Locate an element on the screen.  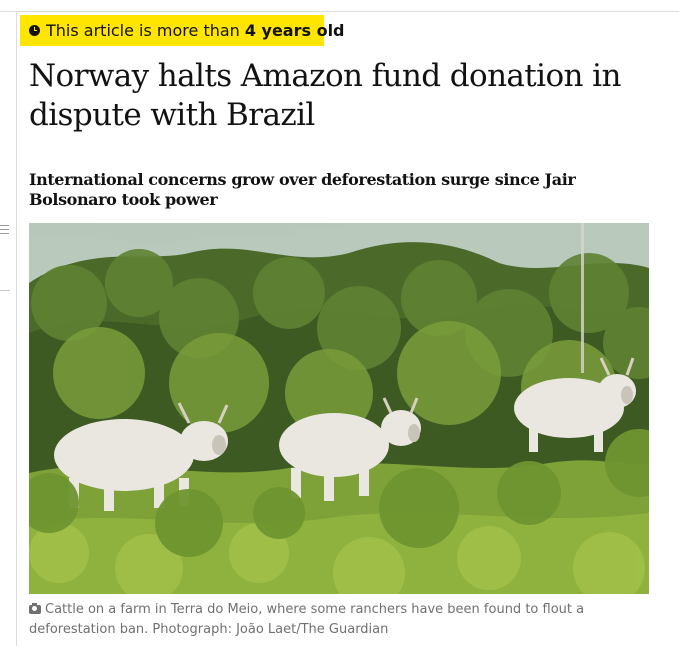
left-edge-divider is located at coordinates (5, 290).